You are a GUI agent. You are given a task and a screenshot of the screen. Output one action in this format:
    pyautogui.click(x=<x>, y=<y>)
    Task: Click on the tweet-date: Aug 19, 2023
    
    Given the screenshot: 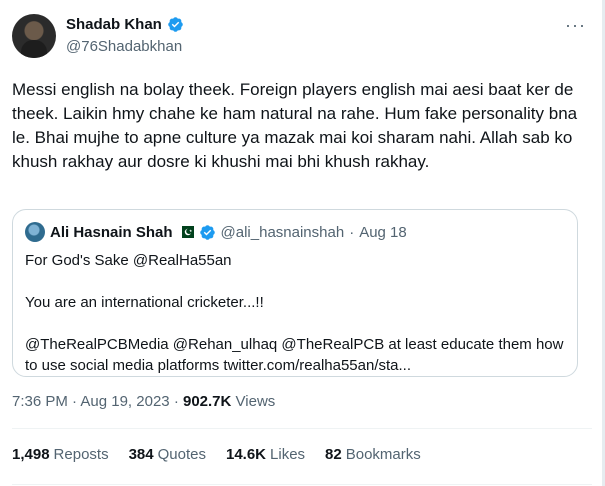 What is the action you would take?
    pyautogui.click(x=124, y=401)
    